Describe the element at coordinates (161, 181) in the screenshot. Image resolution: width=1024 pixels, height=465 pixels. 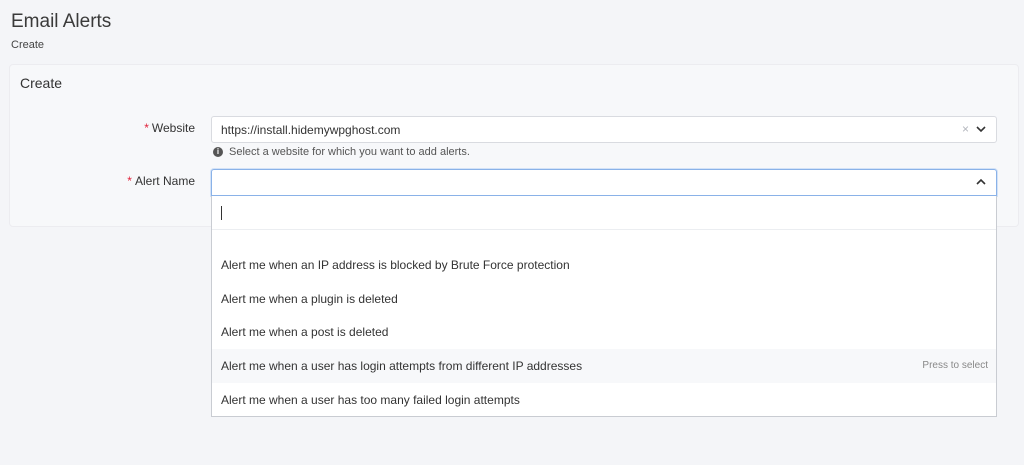
I see `alert-name-label: * Alert Name` at that location.